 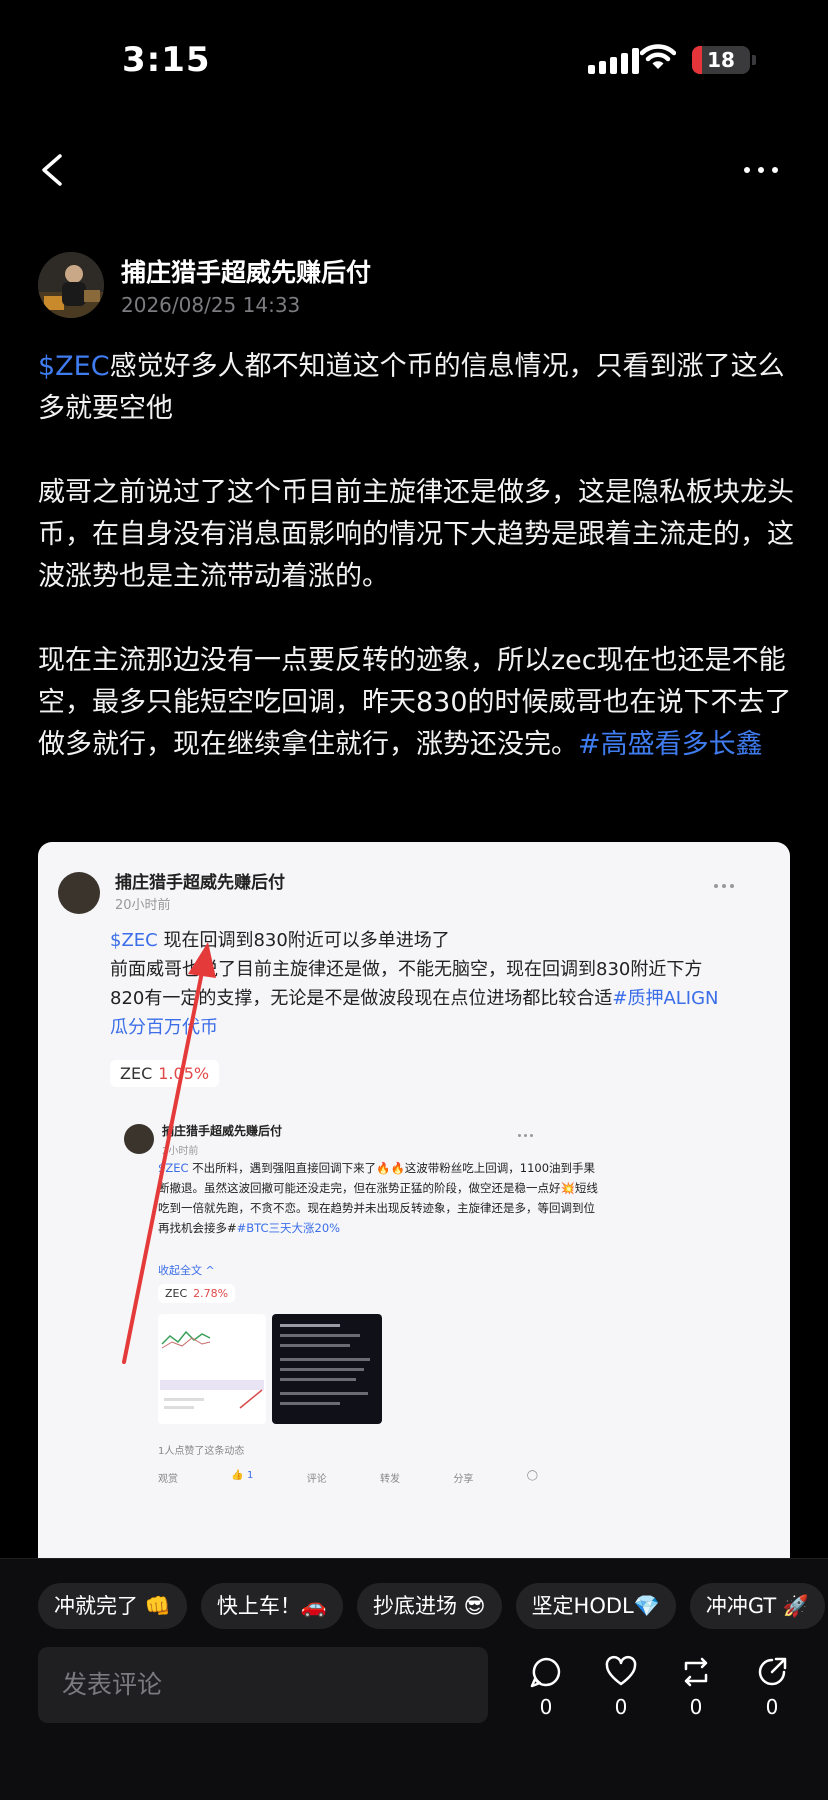 I want to click on embedded-line1: 现在回调到830附近可以多单进场了, so click(x=303, y=940).